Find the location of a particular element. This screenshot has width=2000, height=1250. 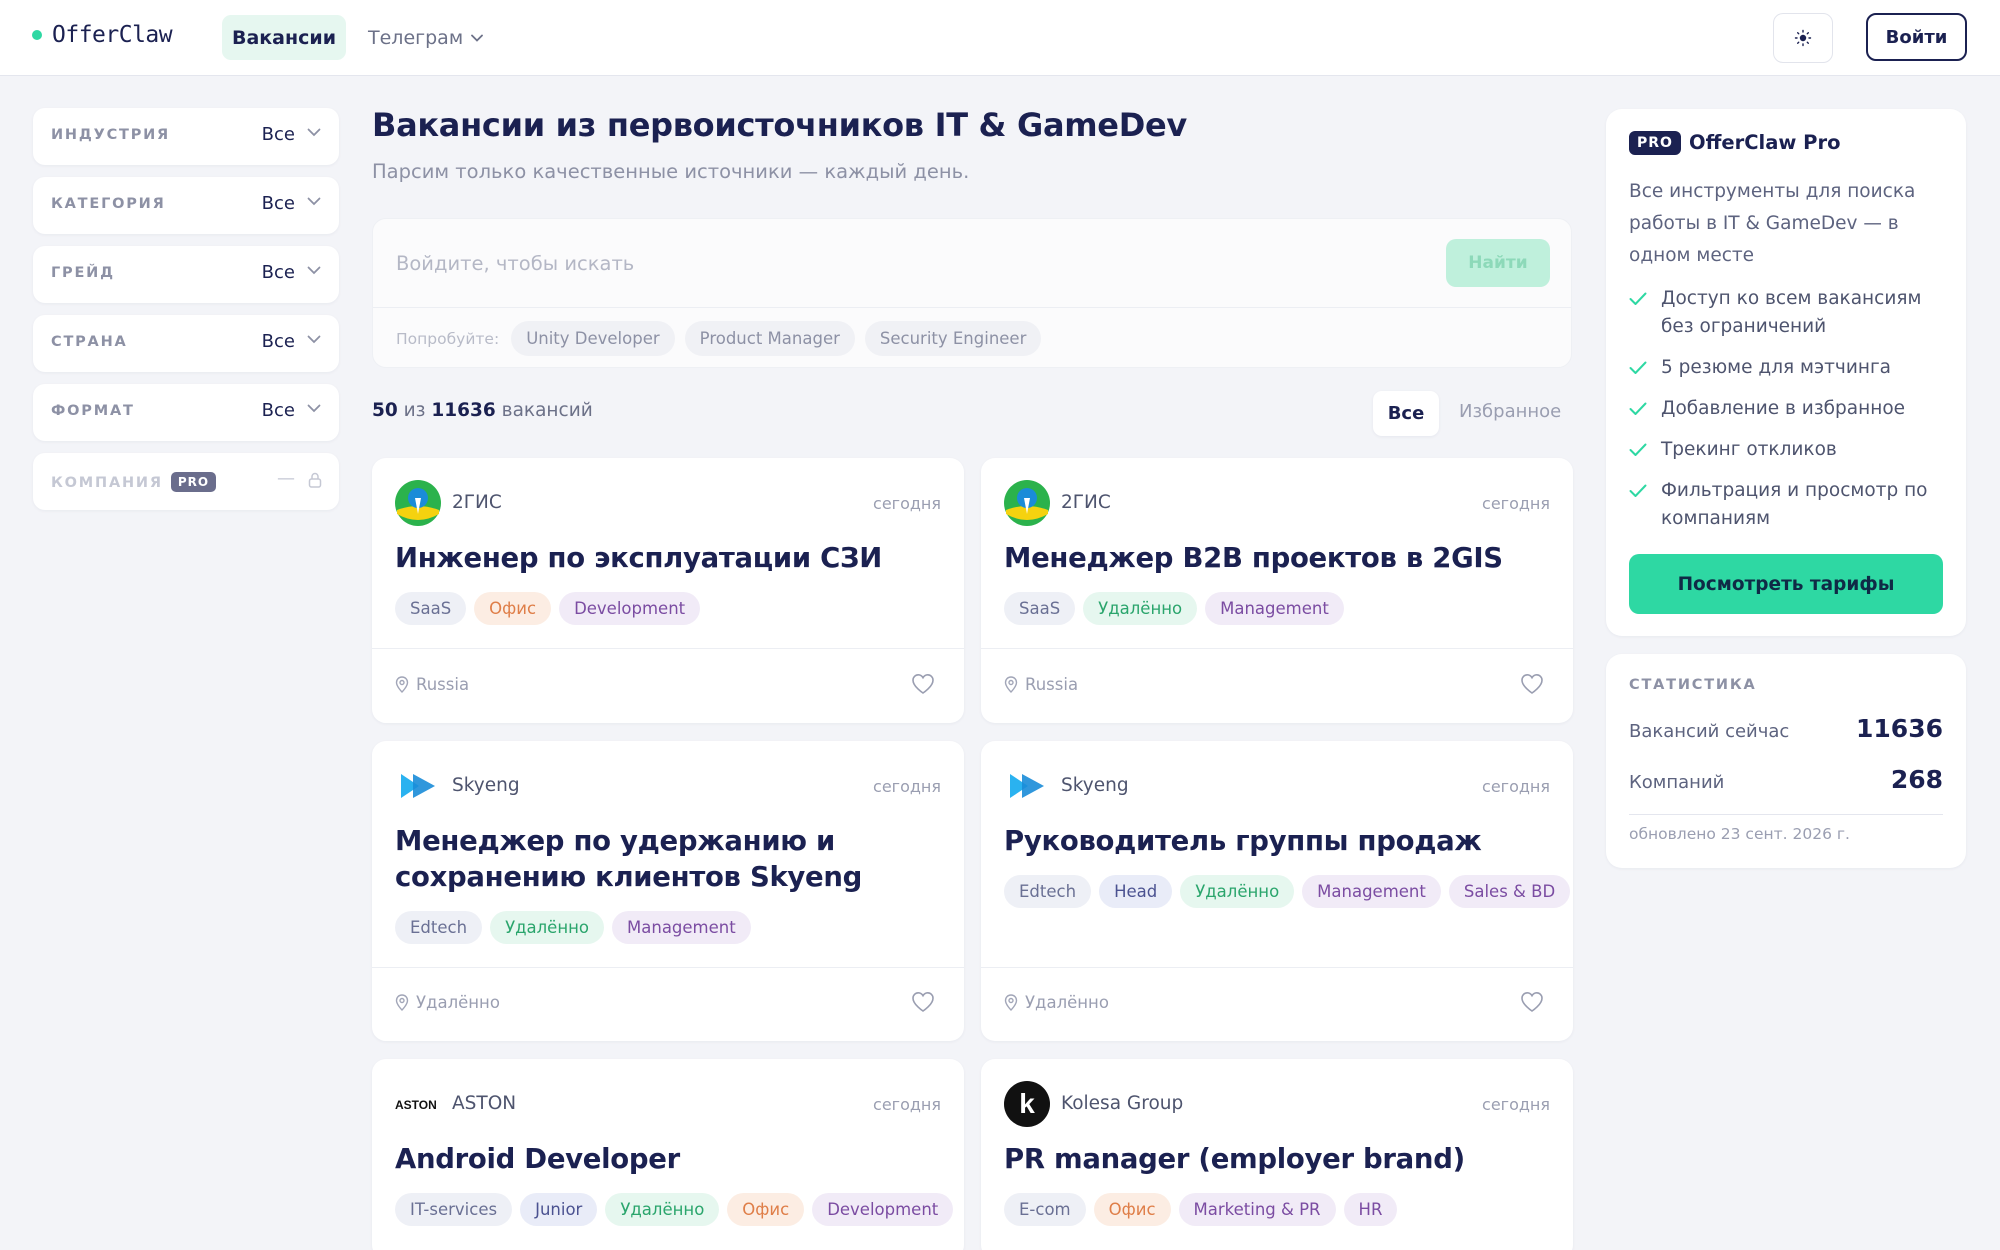

stat-label: Компаний is located at coordinates (1677, 782).